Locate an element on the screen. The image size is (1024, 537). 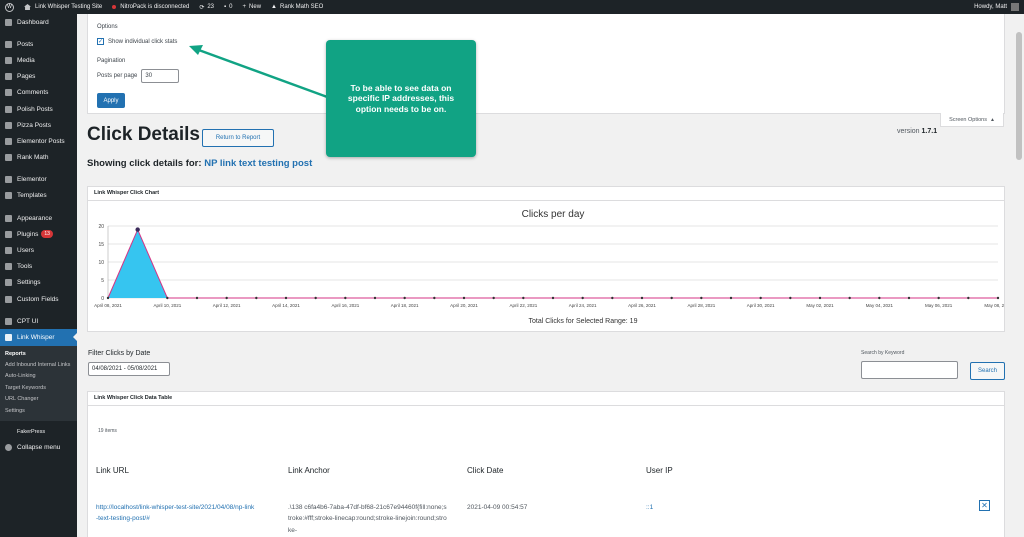
submenu-item-add-inbound-internal-links: Add Inbound Internal Links is located at coordinates (38, 365).